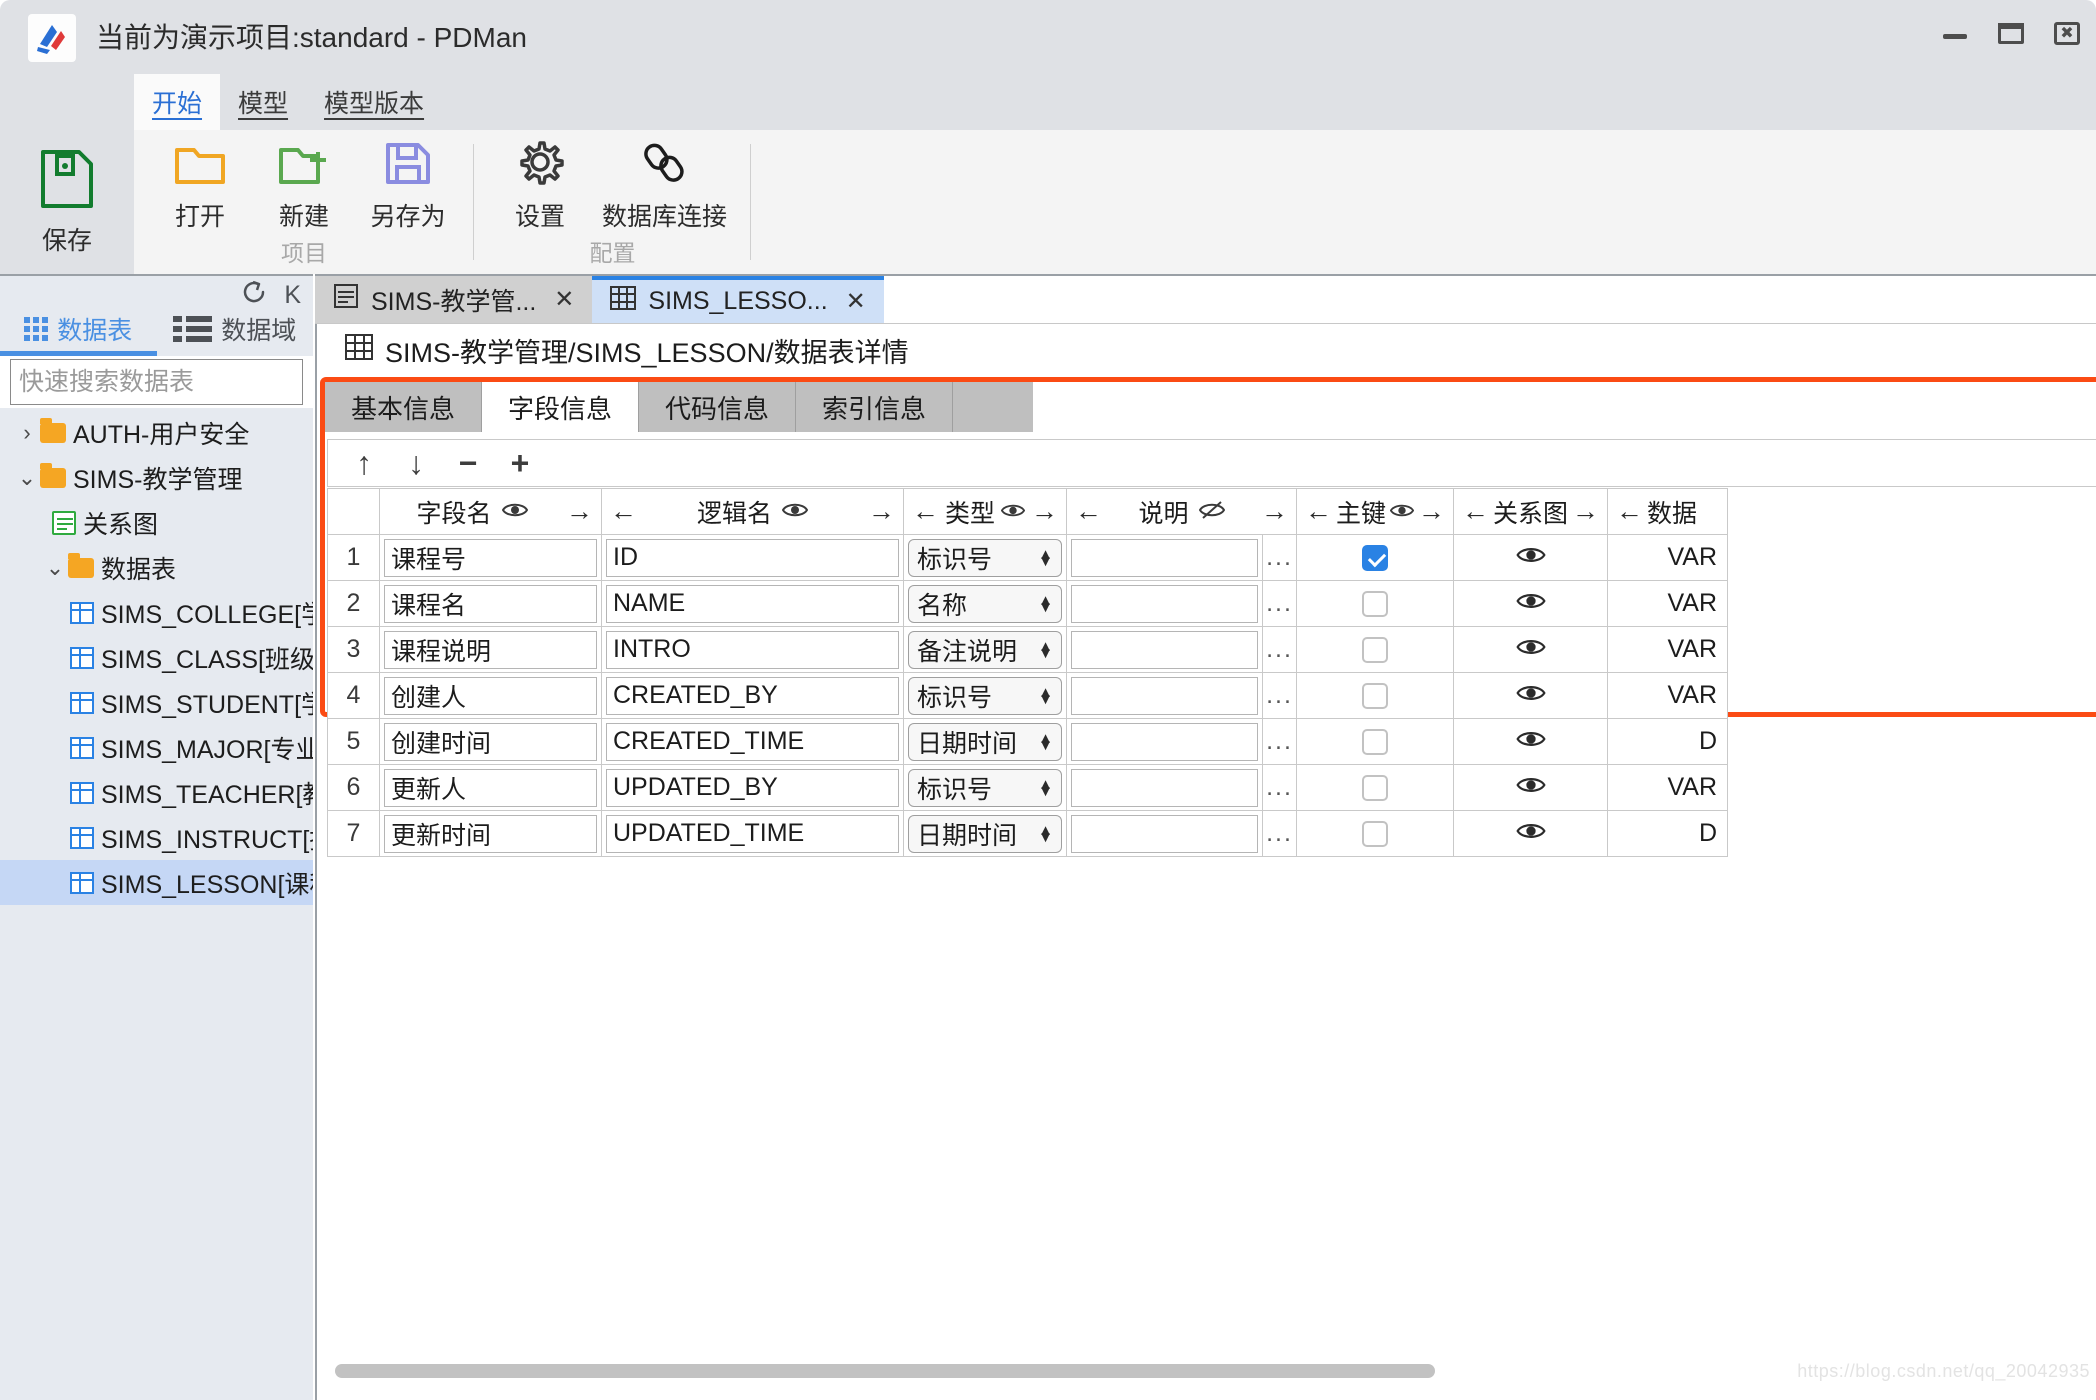 Image resolution: width=2096 pixels, height=1400 pixels. I want to click on ribbon-tab-model-version: 模型版本, so click(374, 103).